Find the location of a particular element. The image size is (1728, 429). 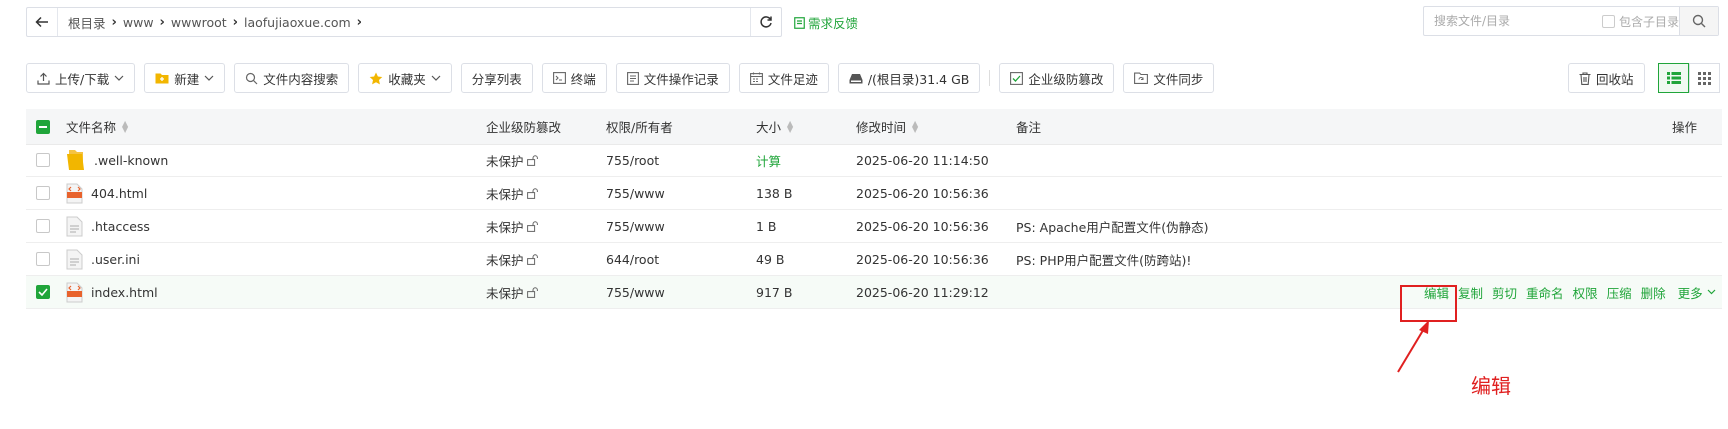

file-name: .user.ini is located at coordinates (115, 259).